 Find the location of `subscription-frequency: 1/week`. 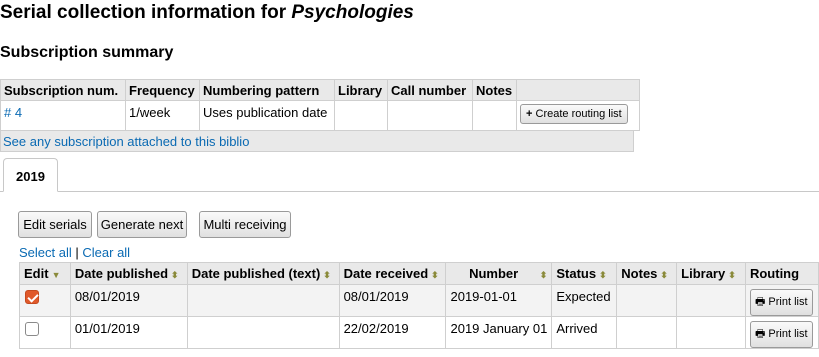

subscription-frequency: 1/week is located at coordinates (150, 112).